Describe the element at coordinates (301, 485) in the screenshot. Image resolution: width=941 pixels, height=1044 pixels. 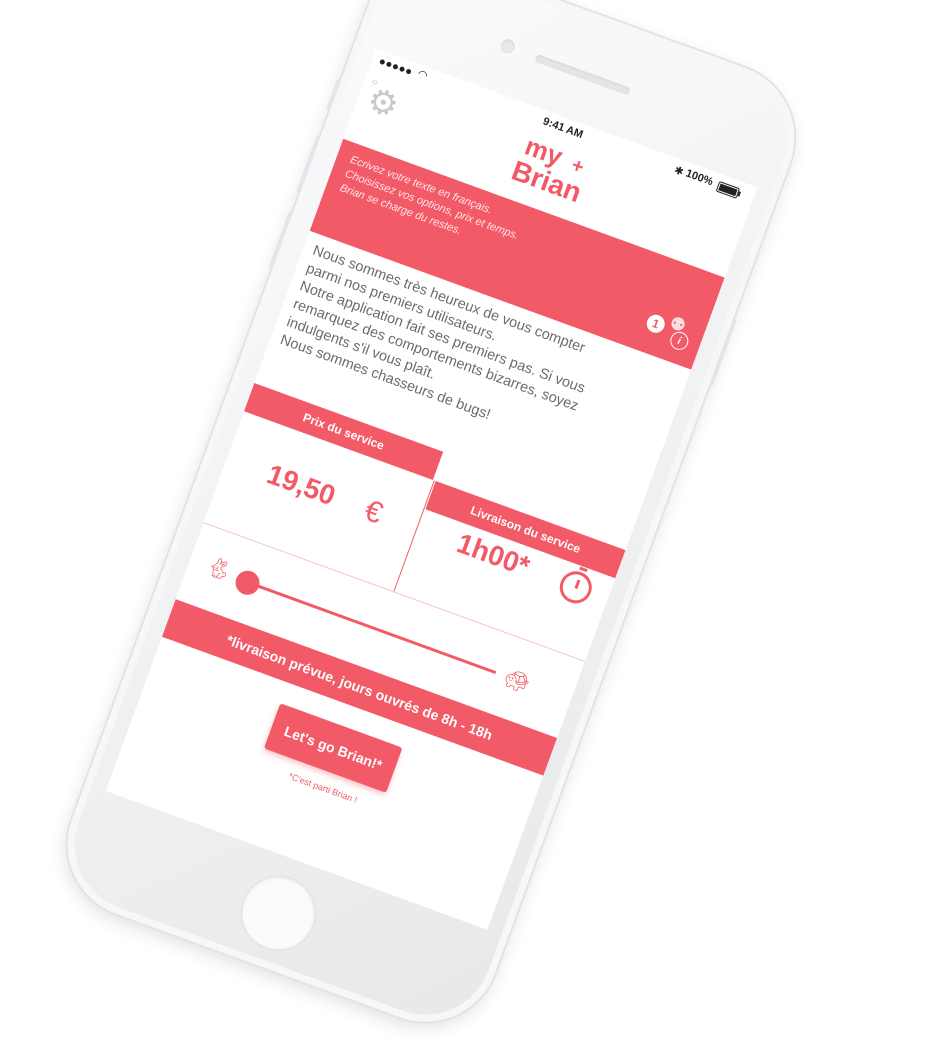
I see `price-value: 19,50` at that location.